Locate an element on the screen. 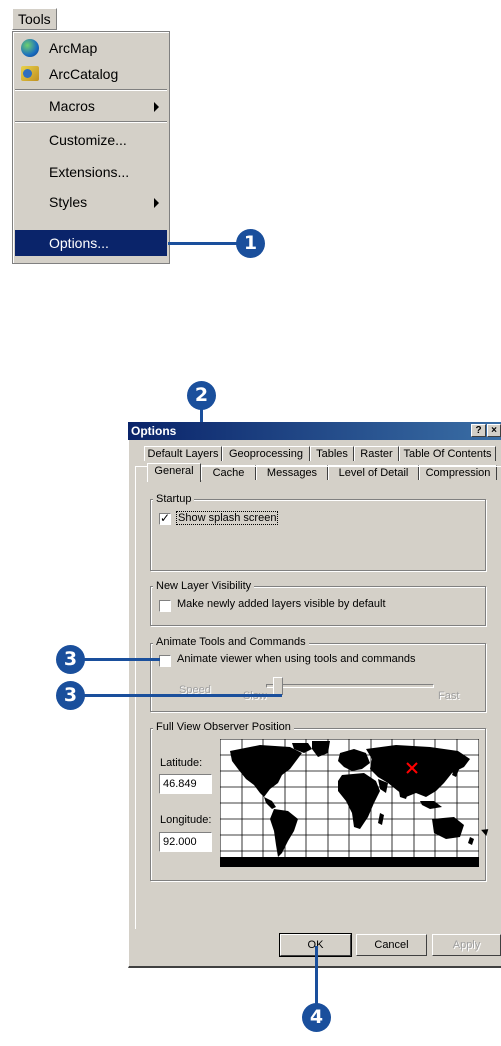 The width and height of the screenshot is (501, 1046). menu-item-label: Macros is located at coordinates (72, 106).